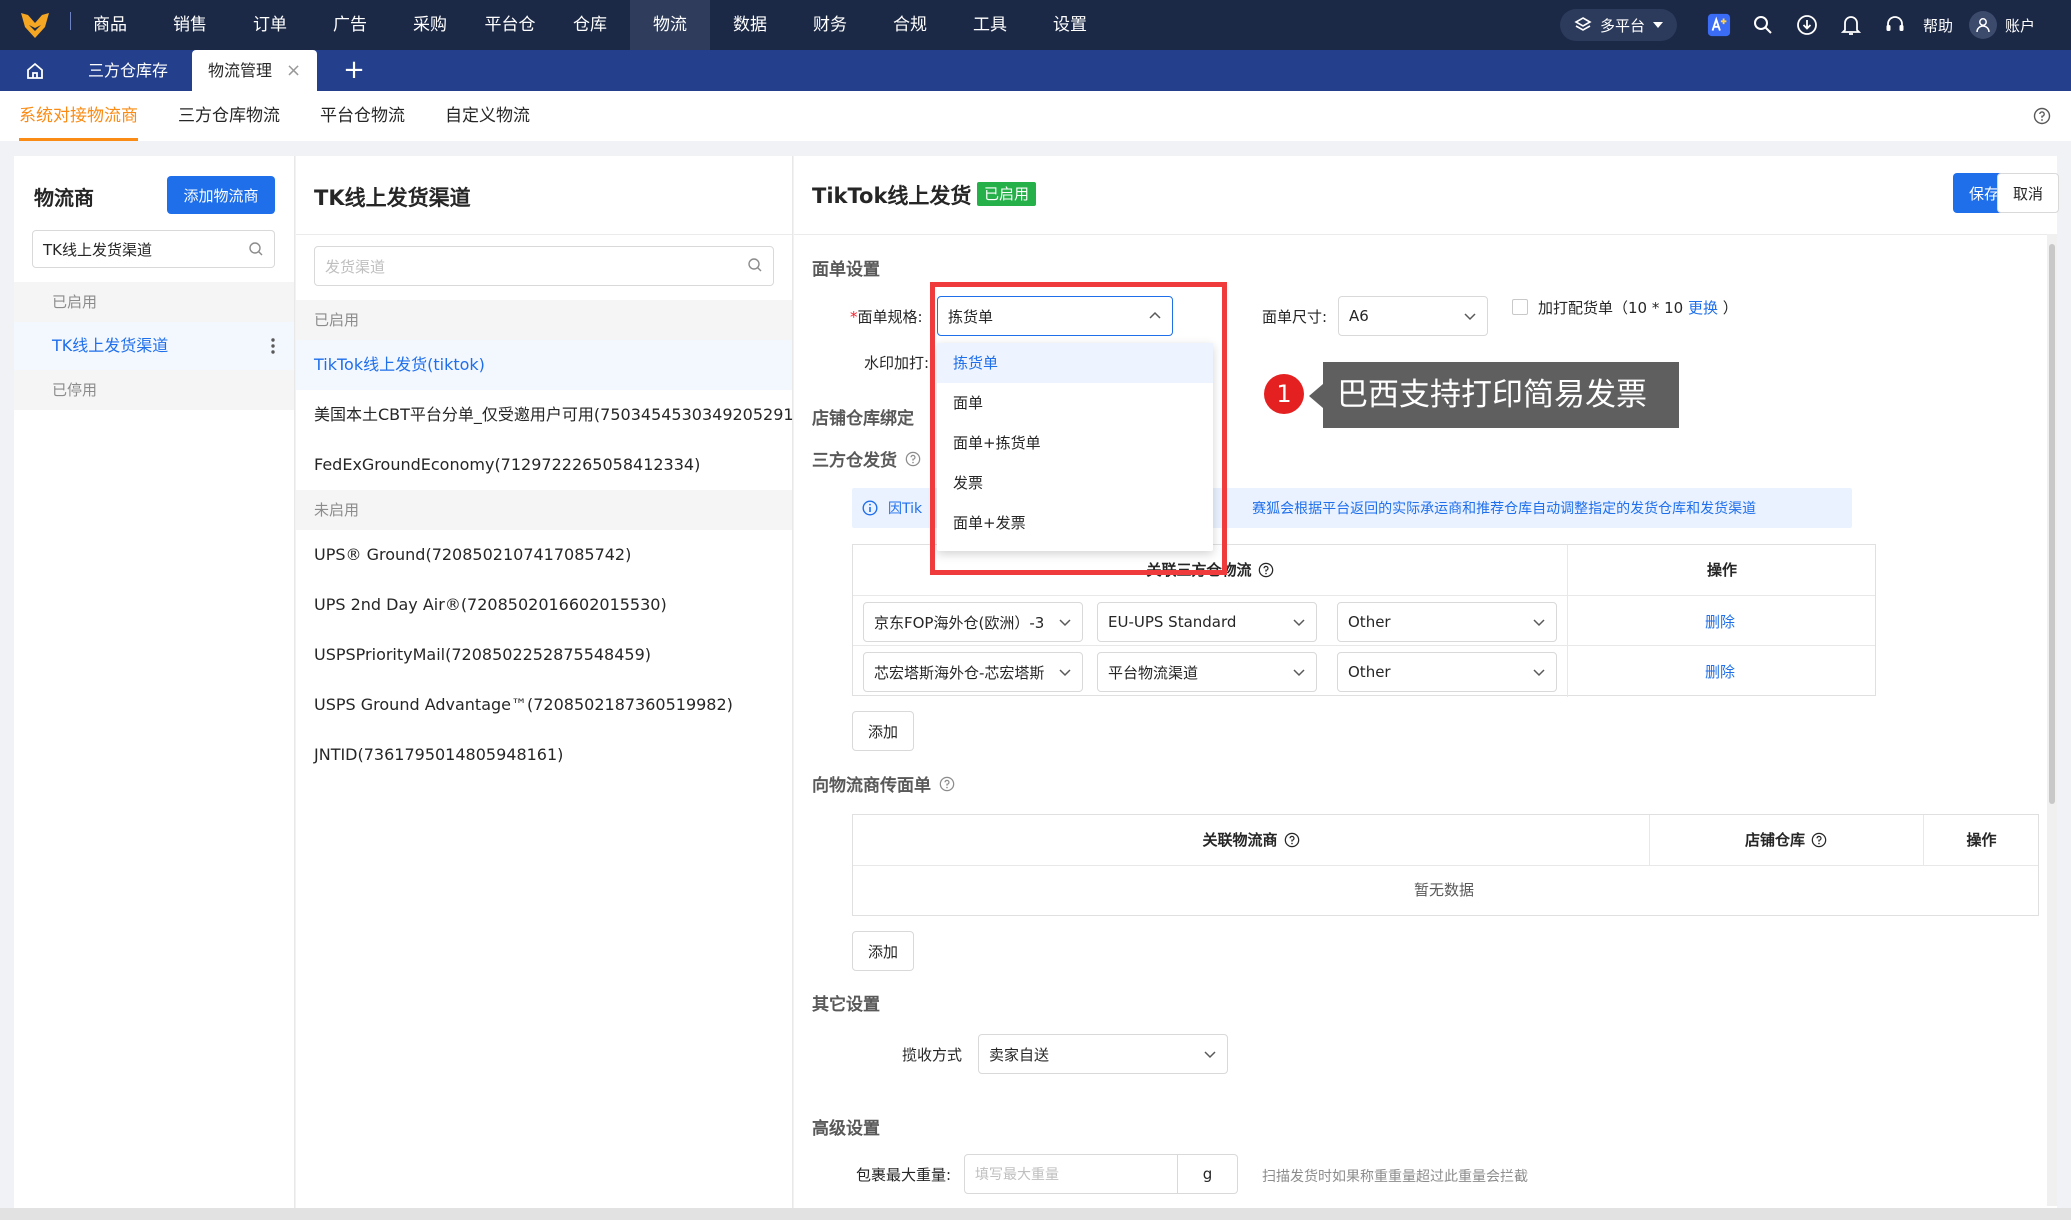 This screenshot has height=1220, width=2071. Describe the element at coordinates (846, 1002) in the screenshot. I see `section-other-settings: 其它设置` at that location.